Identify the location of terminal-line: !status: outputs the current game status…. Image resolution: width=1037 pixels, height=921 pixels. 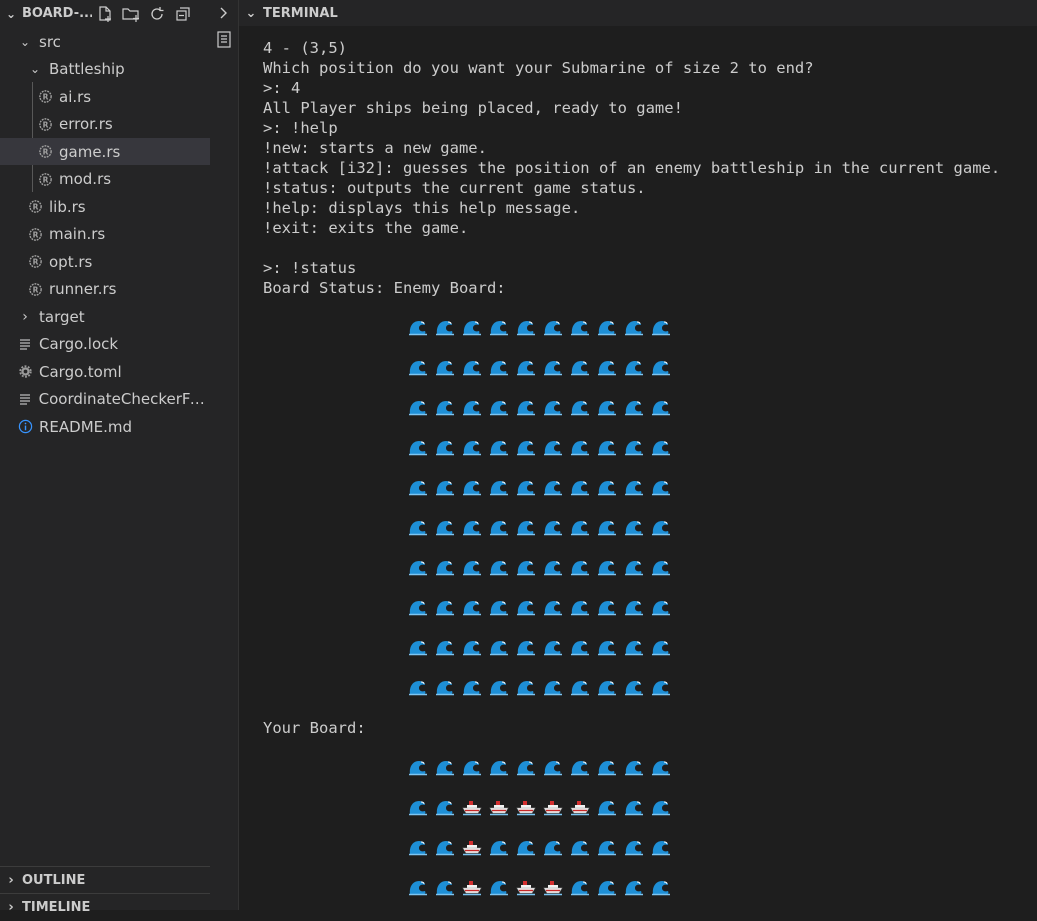
(454, 188).